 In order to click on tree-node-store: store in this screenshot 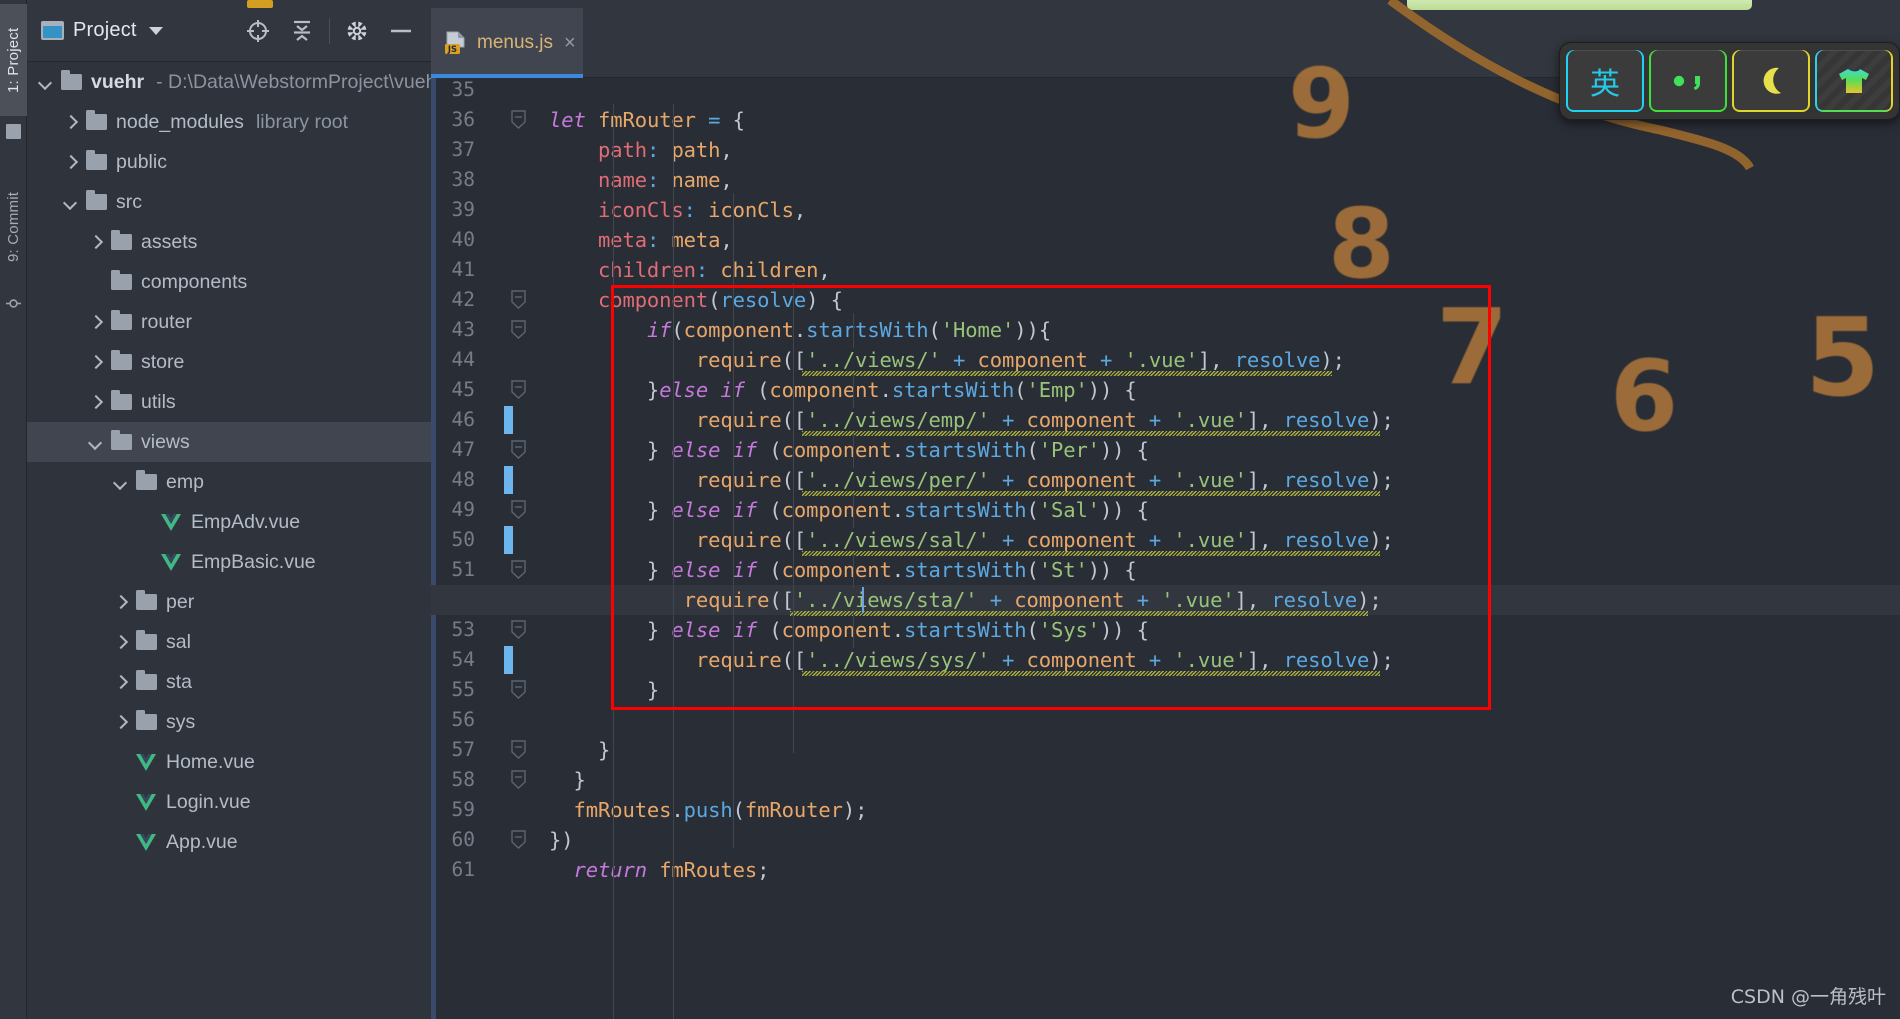, I will do `click(229, 362)`.